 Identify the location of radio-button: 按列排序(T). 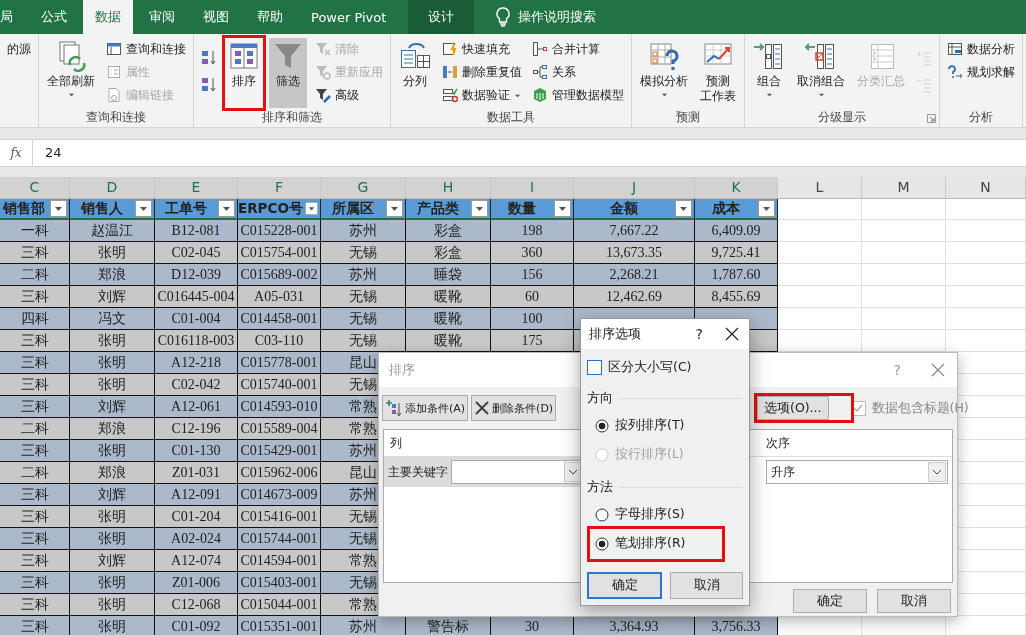
(640, 425).